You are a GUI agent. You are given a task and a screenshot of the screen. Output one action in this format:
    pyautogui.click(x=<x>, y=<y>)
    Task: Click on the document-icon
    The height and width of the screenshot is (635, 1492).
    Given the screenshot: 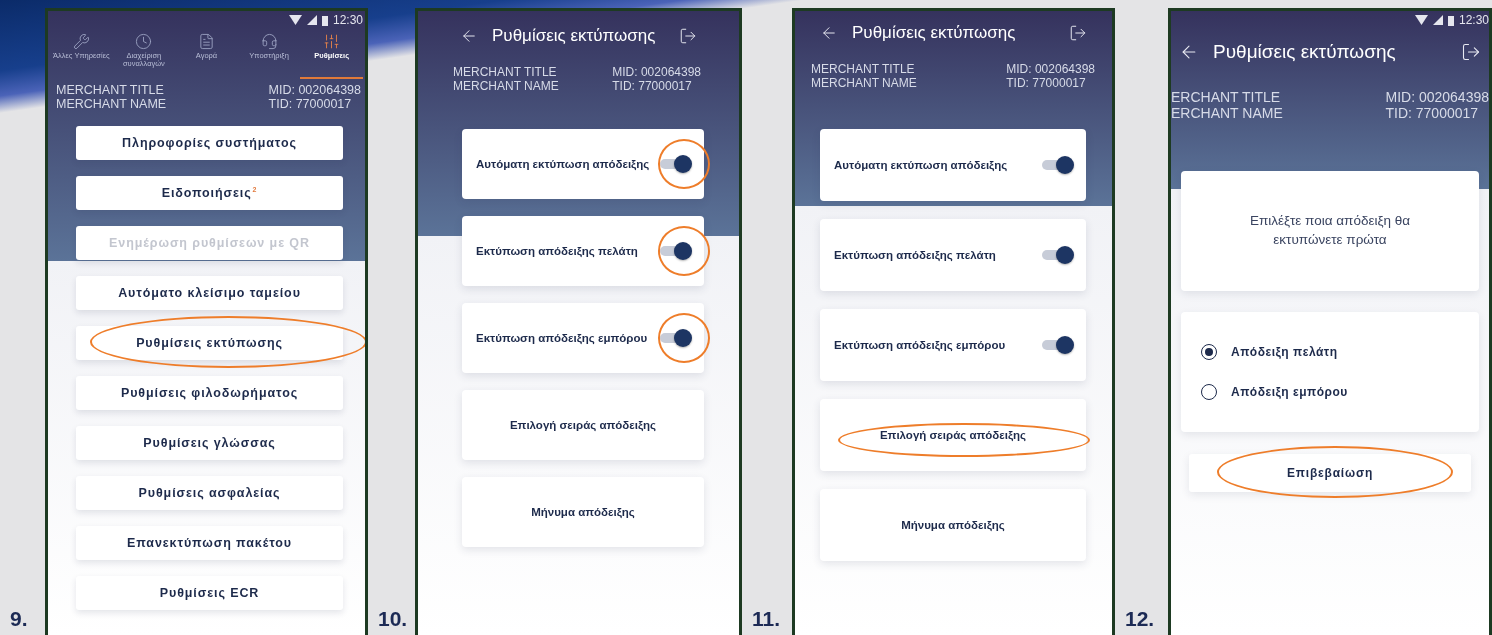 What is the action you would take?
    pyautogui.click(x=206, y=41)
    